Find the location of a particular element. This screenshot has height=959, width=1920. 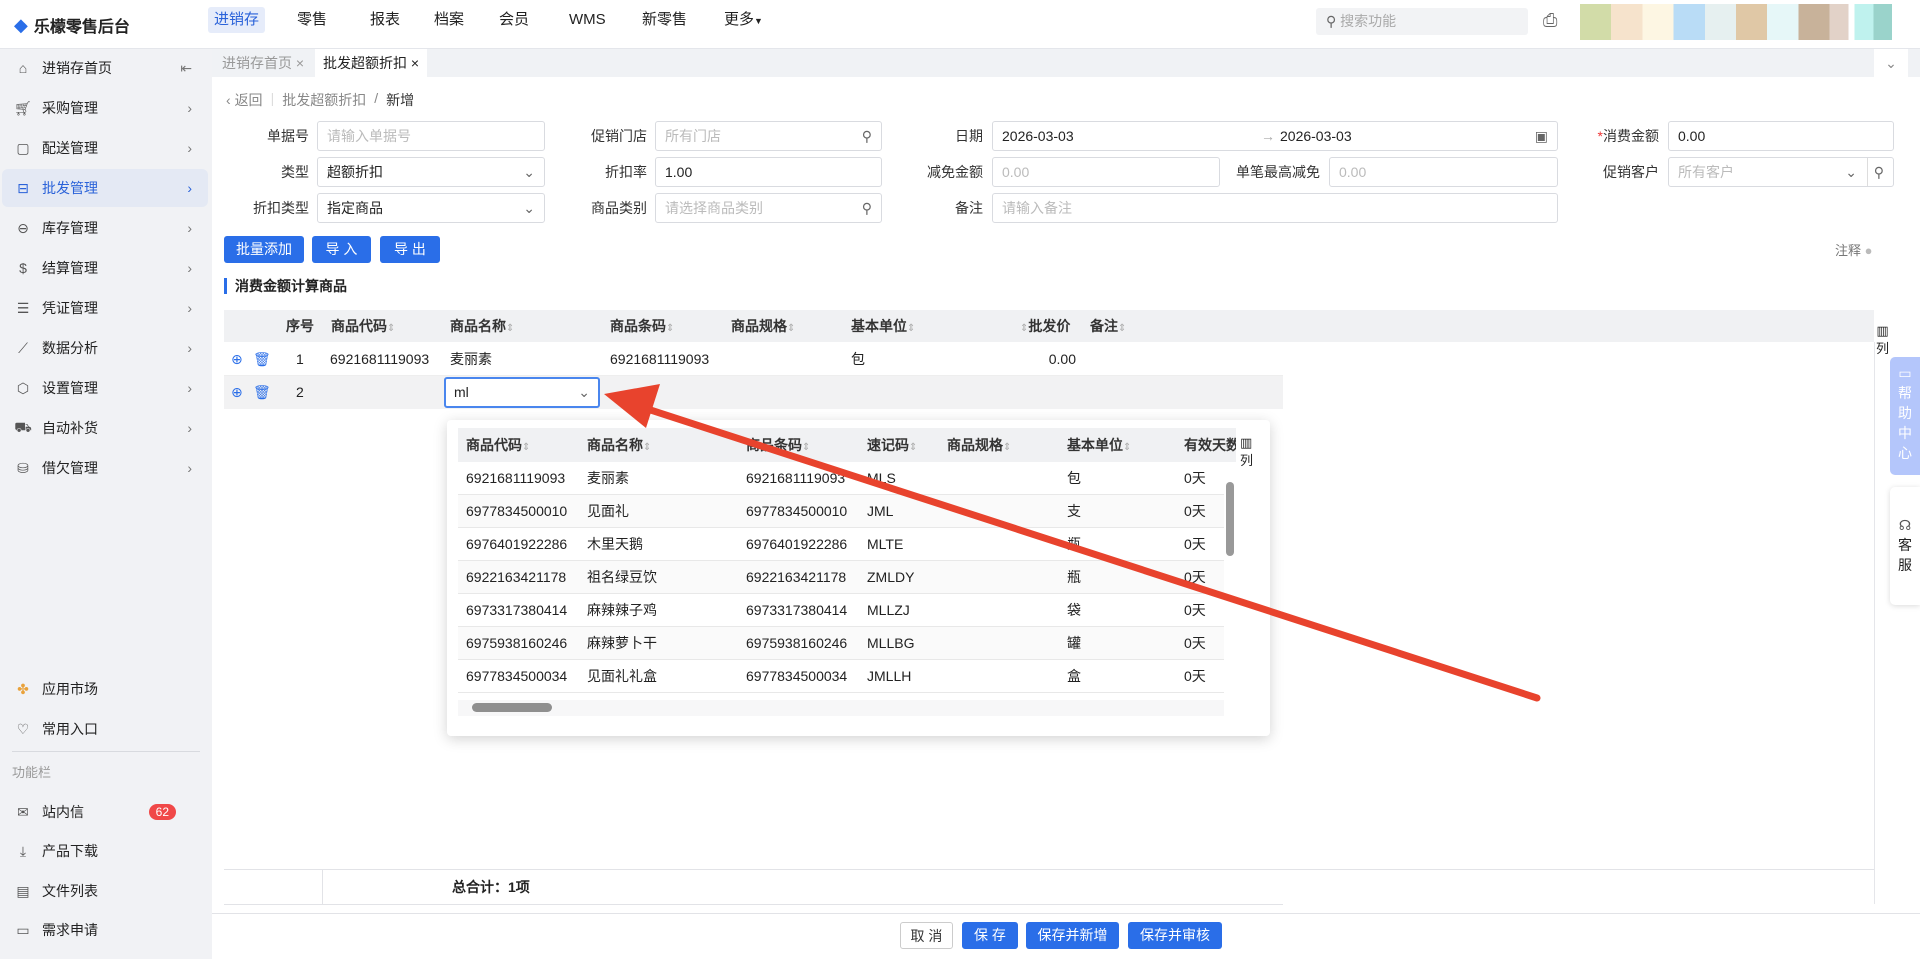

breadcrumb-parent: 批发超额折扣 is located at coordinates (324, 100).